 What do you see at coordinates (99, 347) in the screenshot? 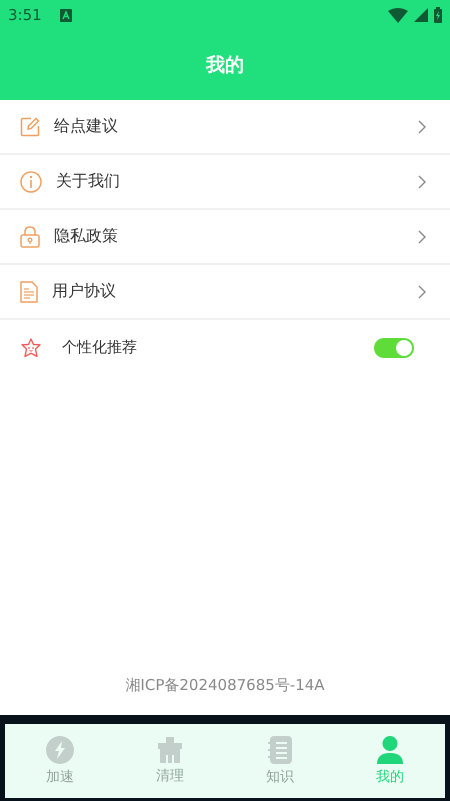
I see `setting-label: 个性化推荐` at bounding box center [99, 347].